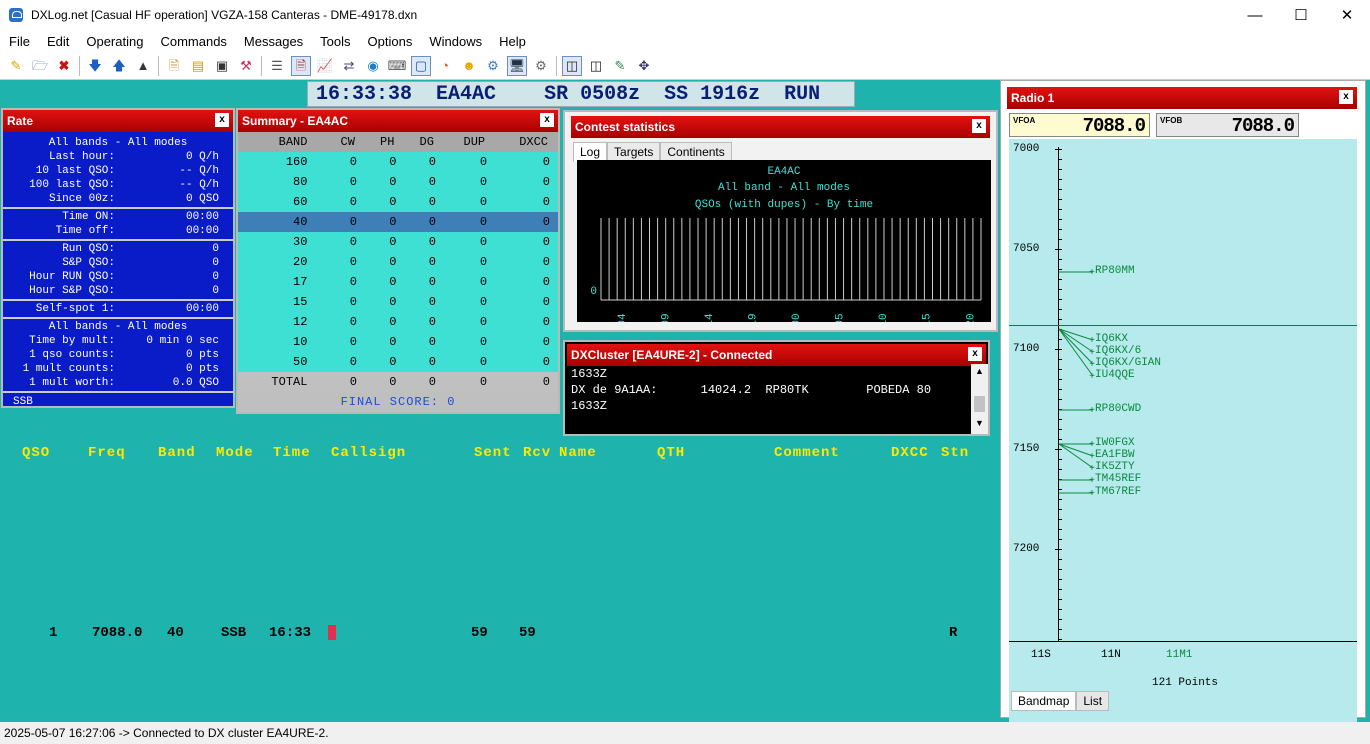 Image resolution: width=1370 pixels, height=744 pixels. What do you see at coordinates (282, 262) in the screenshot?
I see `summary-cell: 20` at bounding box center [282, 262].